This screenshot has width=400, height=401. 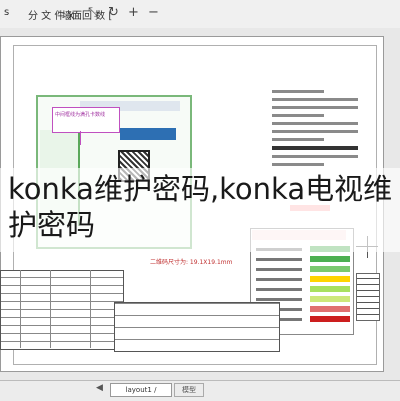 What do you see at coordinates (62, 310) in the screenshot?
I see `title-block-table` at bounding box center [62, 310].